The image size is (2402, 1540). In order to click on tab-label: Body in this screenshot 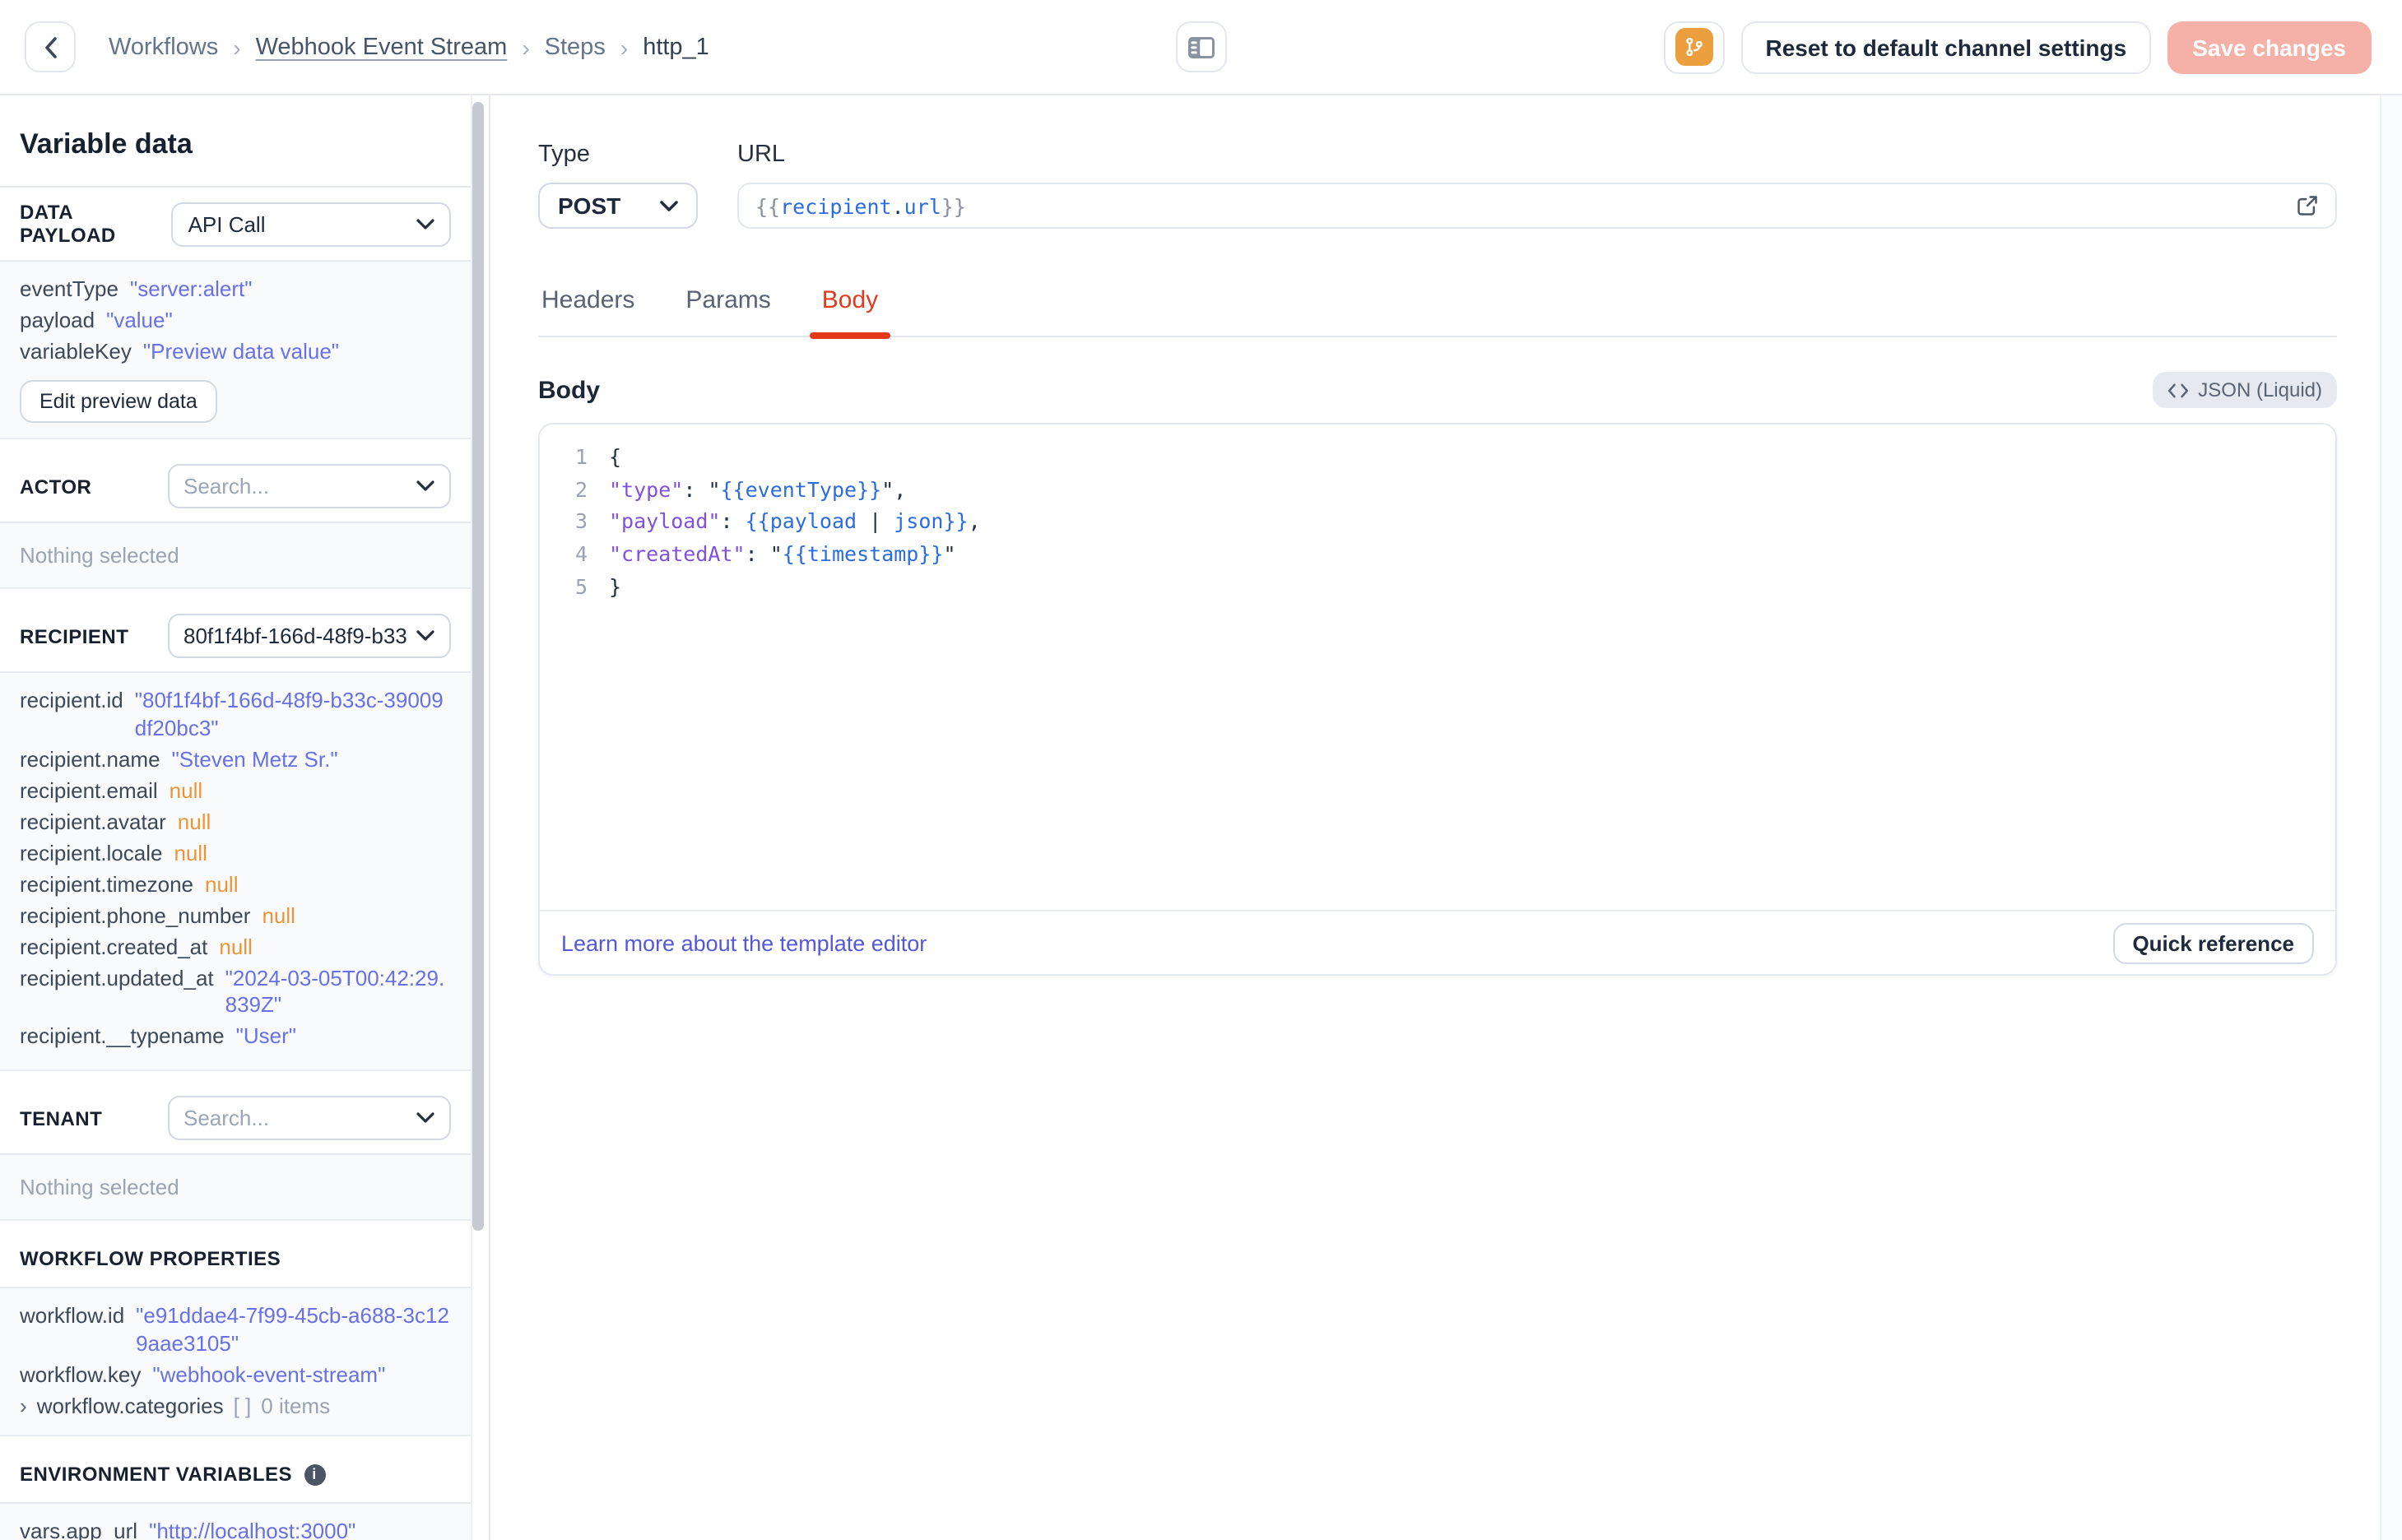, I will do `click(850, 300)`.